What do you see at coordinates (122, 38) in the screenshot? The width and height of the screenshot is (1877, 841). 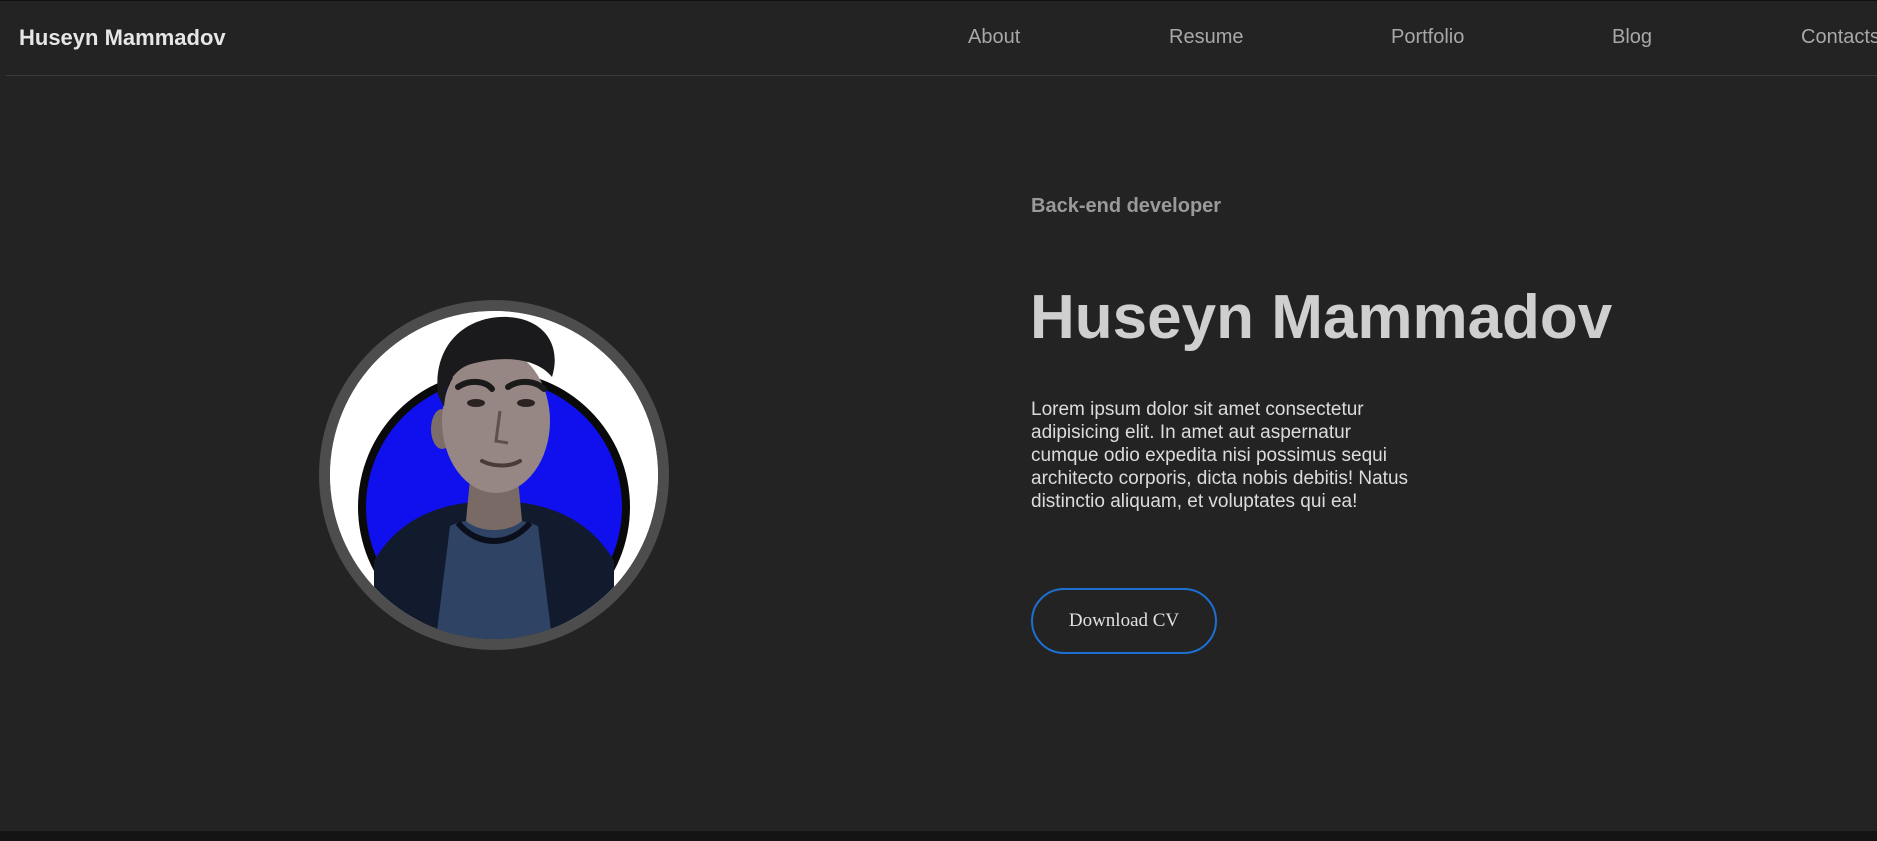 I see `brand-logo-link: Huseyn Mammadov` at bounding box center [122, 38].